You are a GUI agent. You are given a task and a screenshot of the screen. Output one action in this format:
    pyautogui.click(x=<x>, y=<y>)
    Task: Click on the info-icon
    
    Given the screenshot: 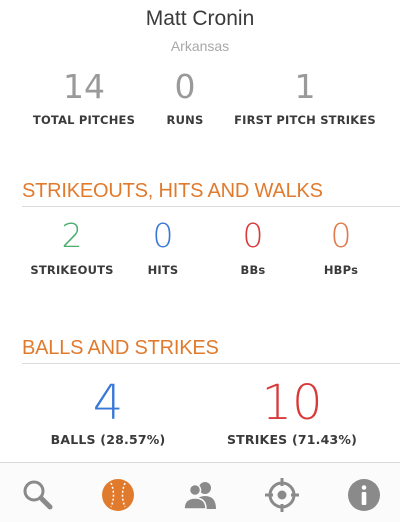 What is the action you would take?
    pyautogui.click(x=364, y=495)
    